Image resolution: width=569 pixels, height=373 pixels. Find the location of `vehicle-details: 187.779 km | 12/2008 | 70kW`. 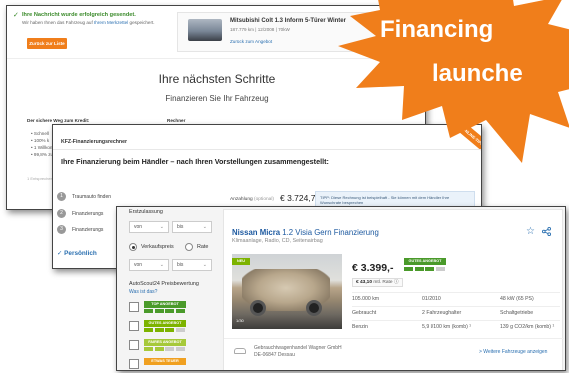

vehicle-details: 187.779 km | 12/2008 | 70kW is located at coordinates (260, 29).